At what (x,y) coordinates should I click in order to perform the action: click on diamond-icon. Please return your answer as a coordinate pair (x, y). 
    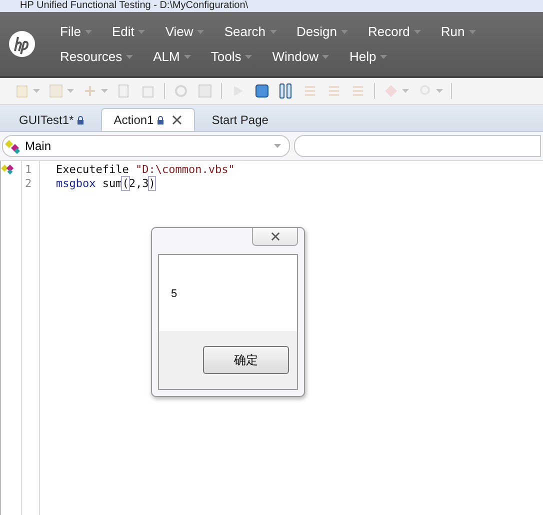
    Looking at the image, I should click on (391, 91).